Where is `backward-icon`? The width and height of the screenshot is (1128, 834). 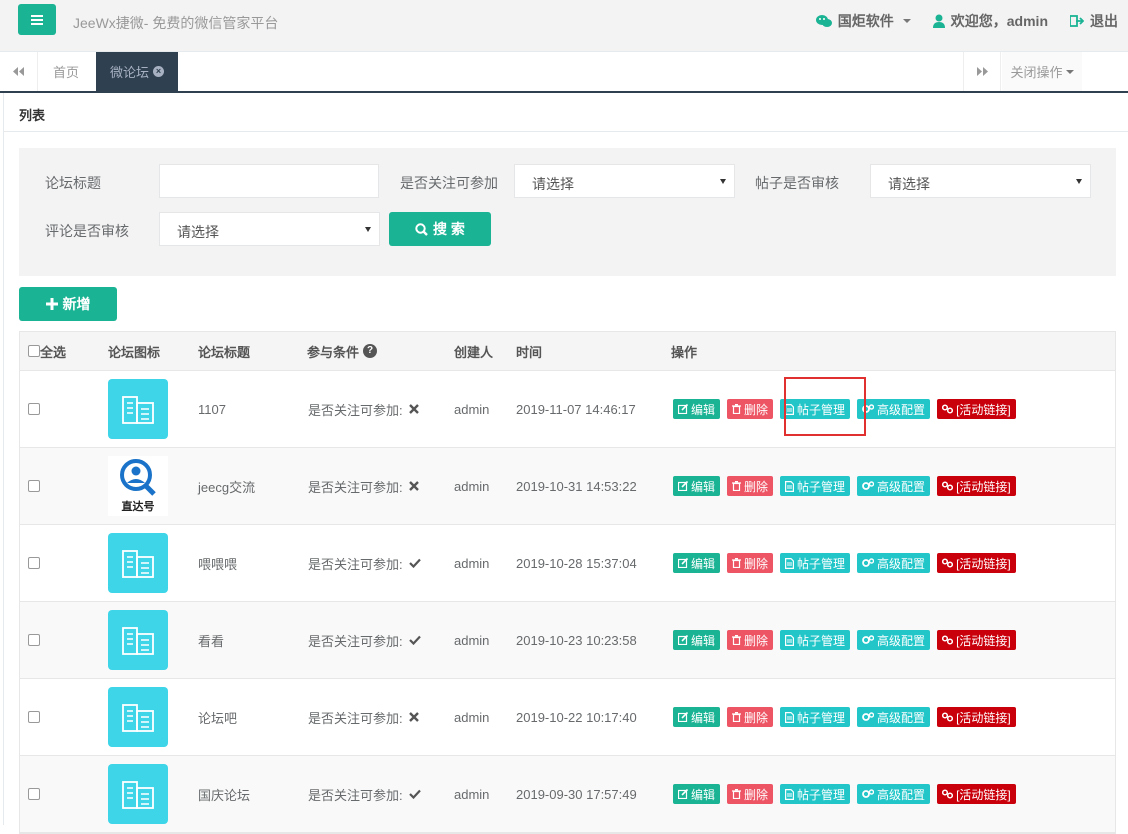 backward-icon is located at coordinates (18, 71).